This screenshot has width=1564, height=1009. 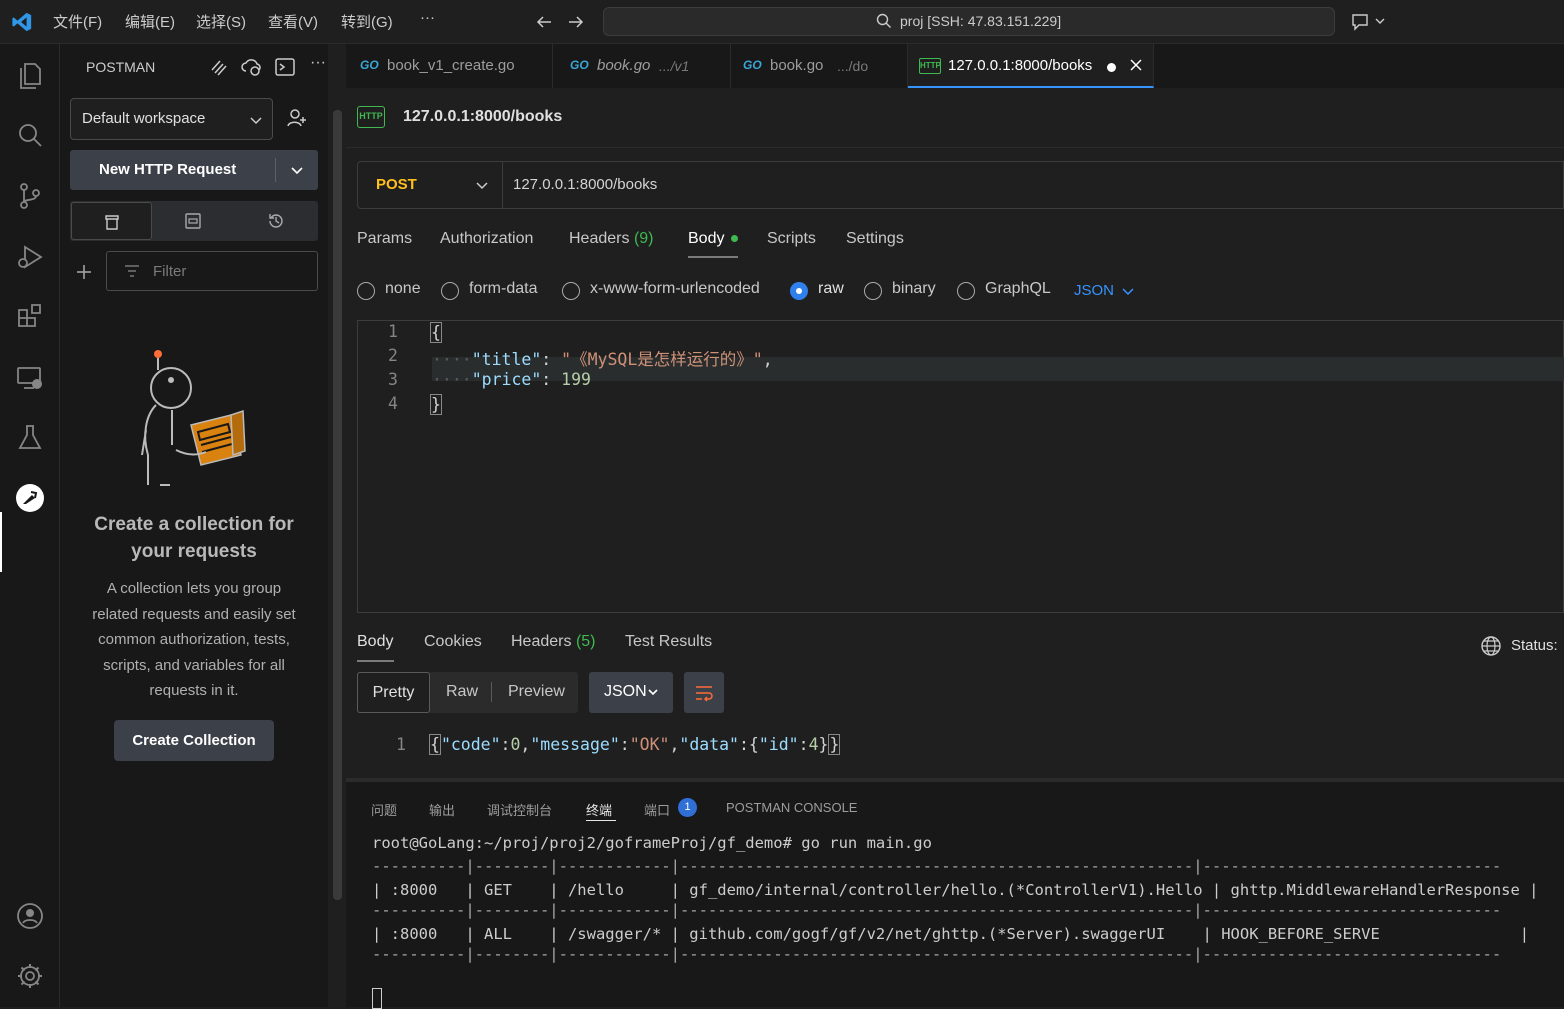 I want to click on panel-tab-output: 输出, so click(x=442, y=809).